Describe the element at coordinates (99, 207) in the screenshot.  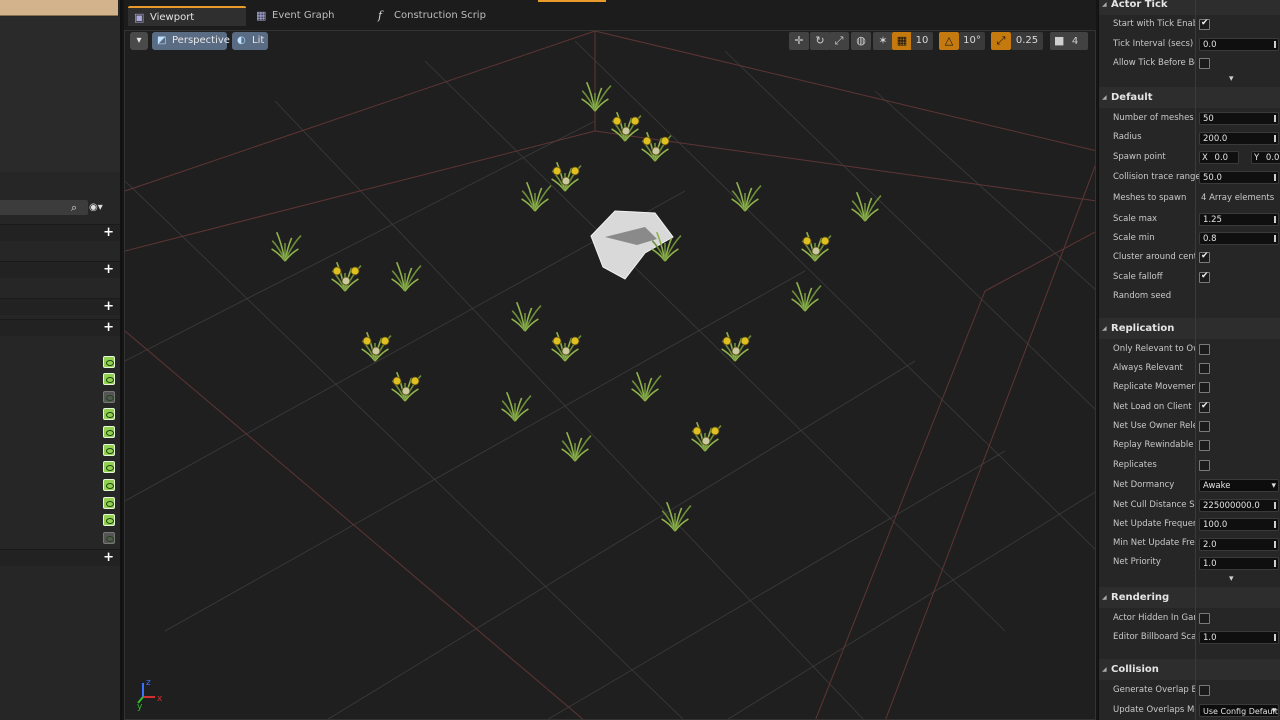
I see `eye-icon: ◉▾` at that location.